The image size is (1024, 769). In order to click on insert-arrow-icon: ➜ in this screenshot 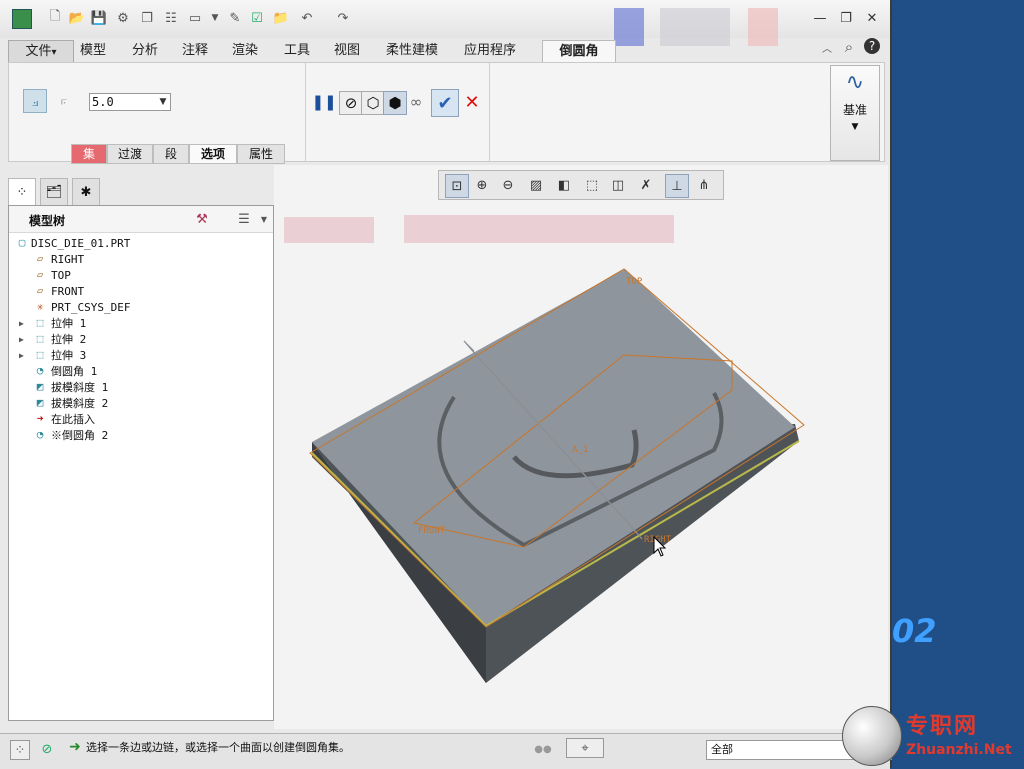, I will do `click(40, 418)`.